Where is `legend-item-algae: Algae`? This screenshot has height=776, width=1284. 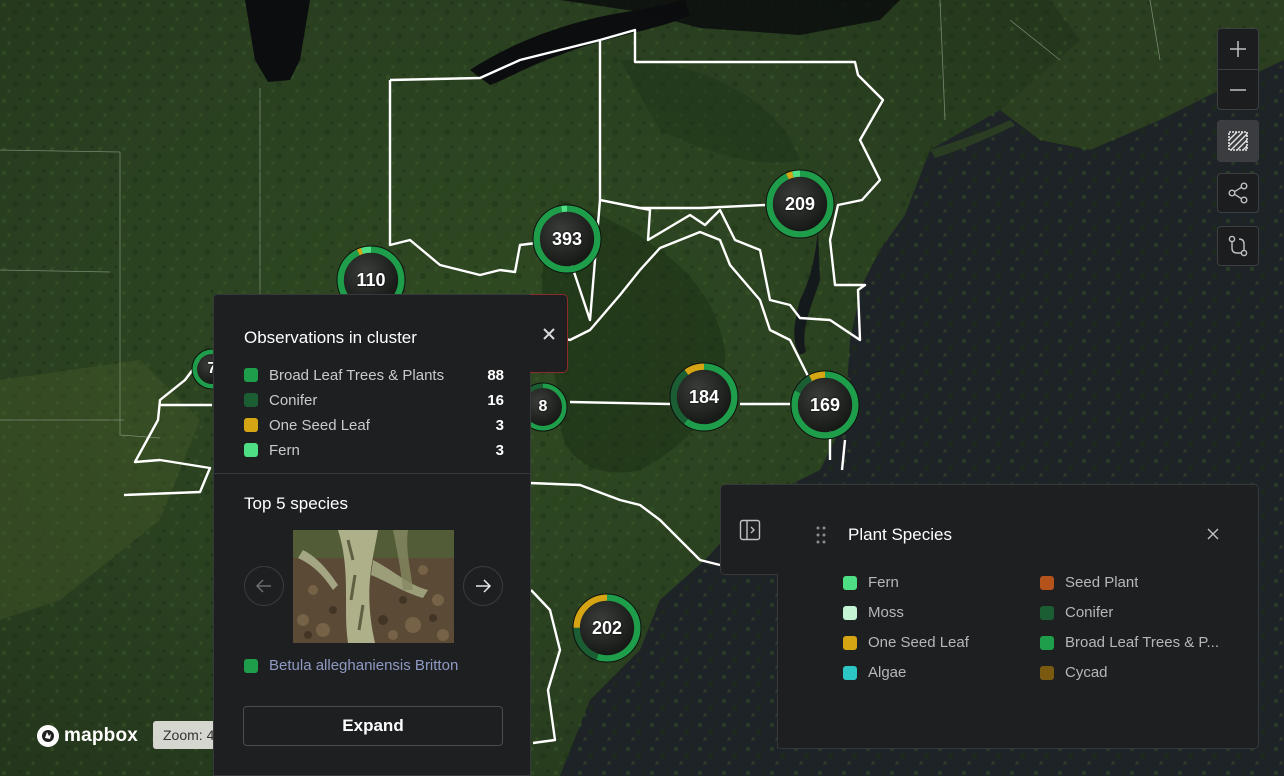
legend-item-algae: Algae is located at coordinates (938, 672).